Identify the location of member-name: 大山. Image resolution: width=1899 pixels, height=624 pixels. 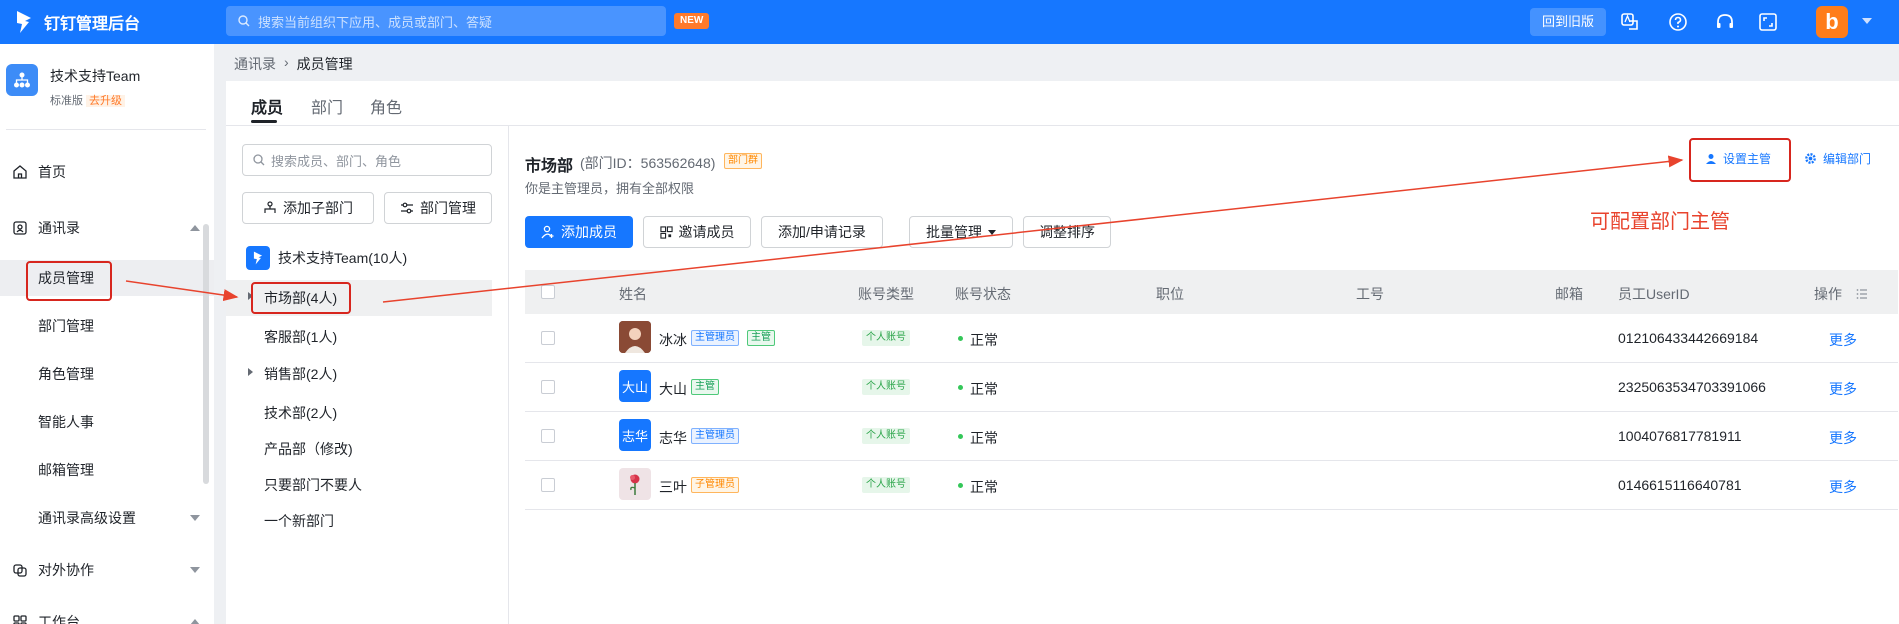
(673, 389).